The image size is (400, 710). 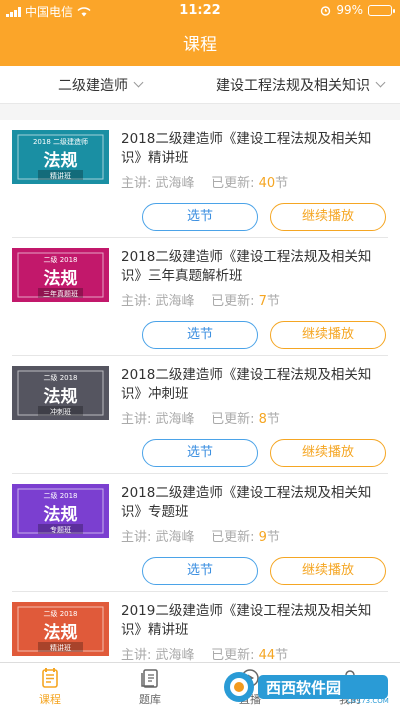 What do you see at coordinates (267, 183) in the screenshot?
I see `lesson-count: 40` at bounding box center [267, 183].